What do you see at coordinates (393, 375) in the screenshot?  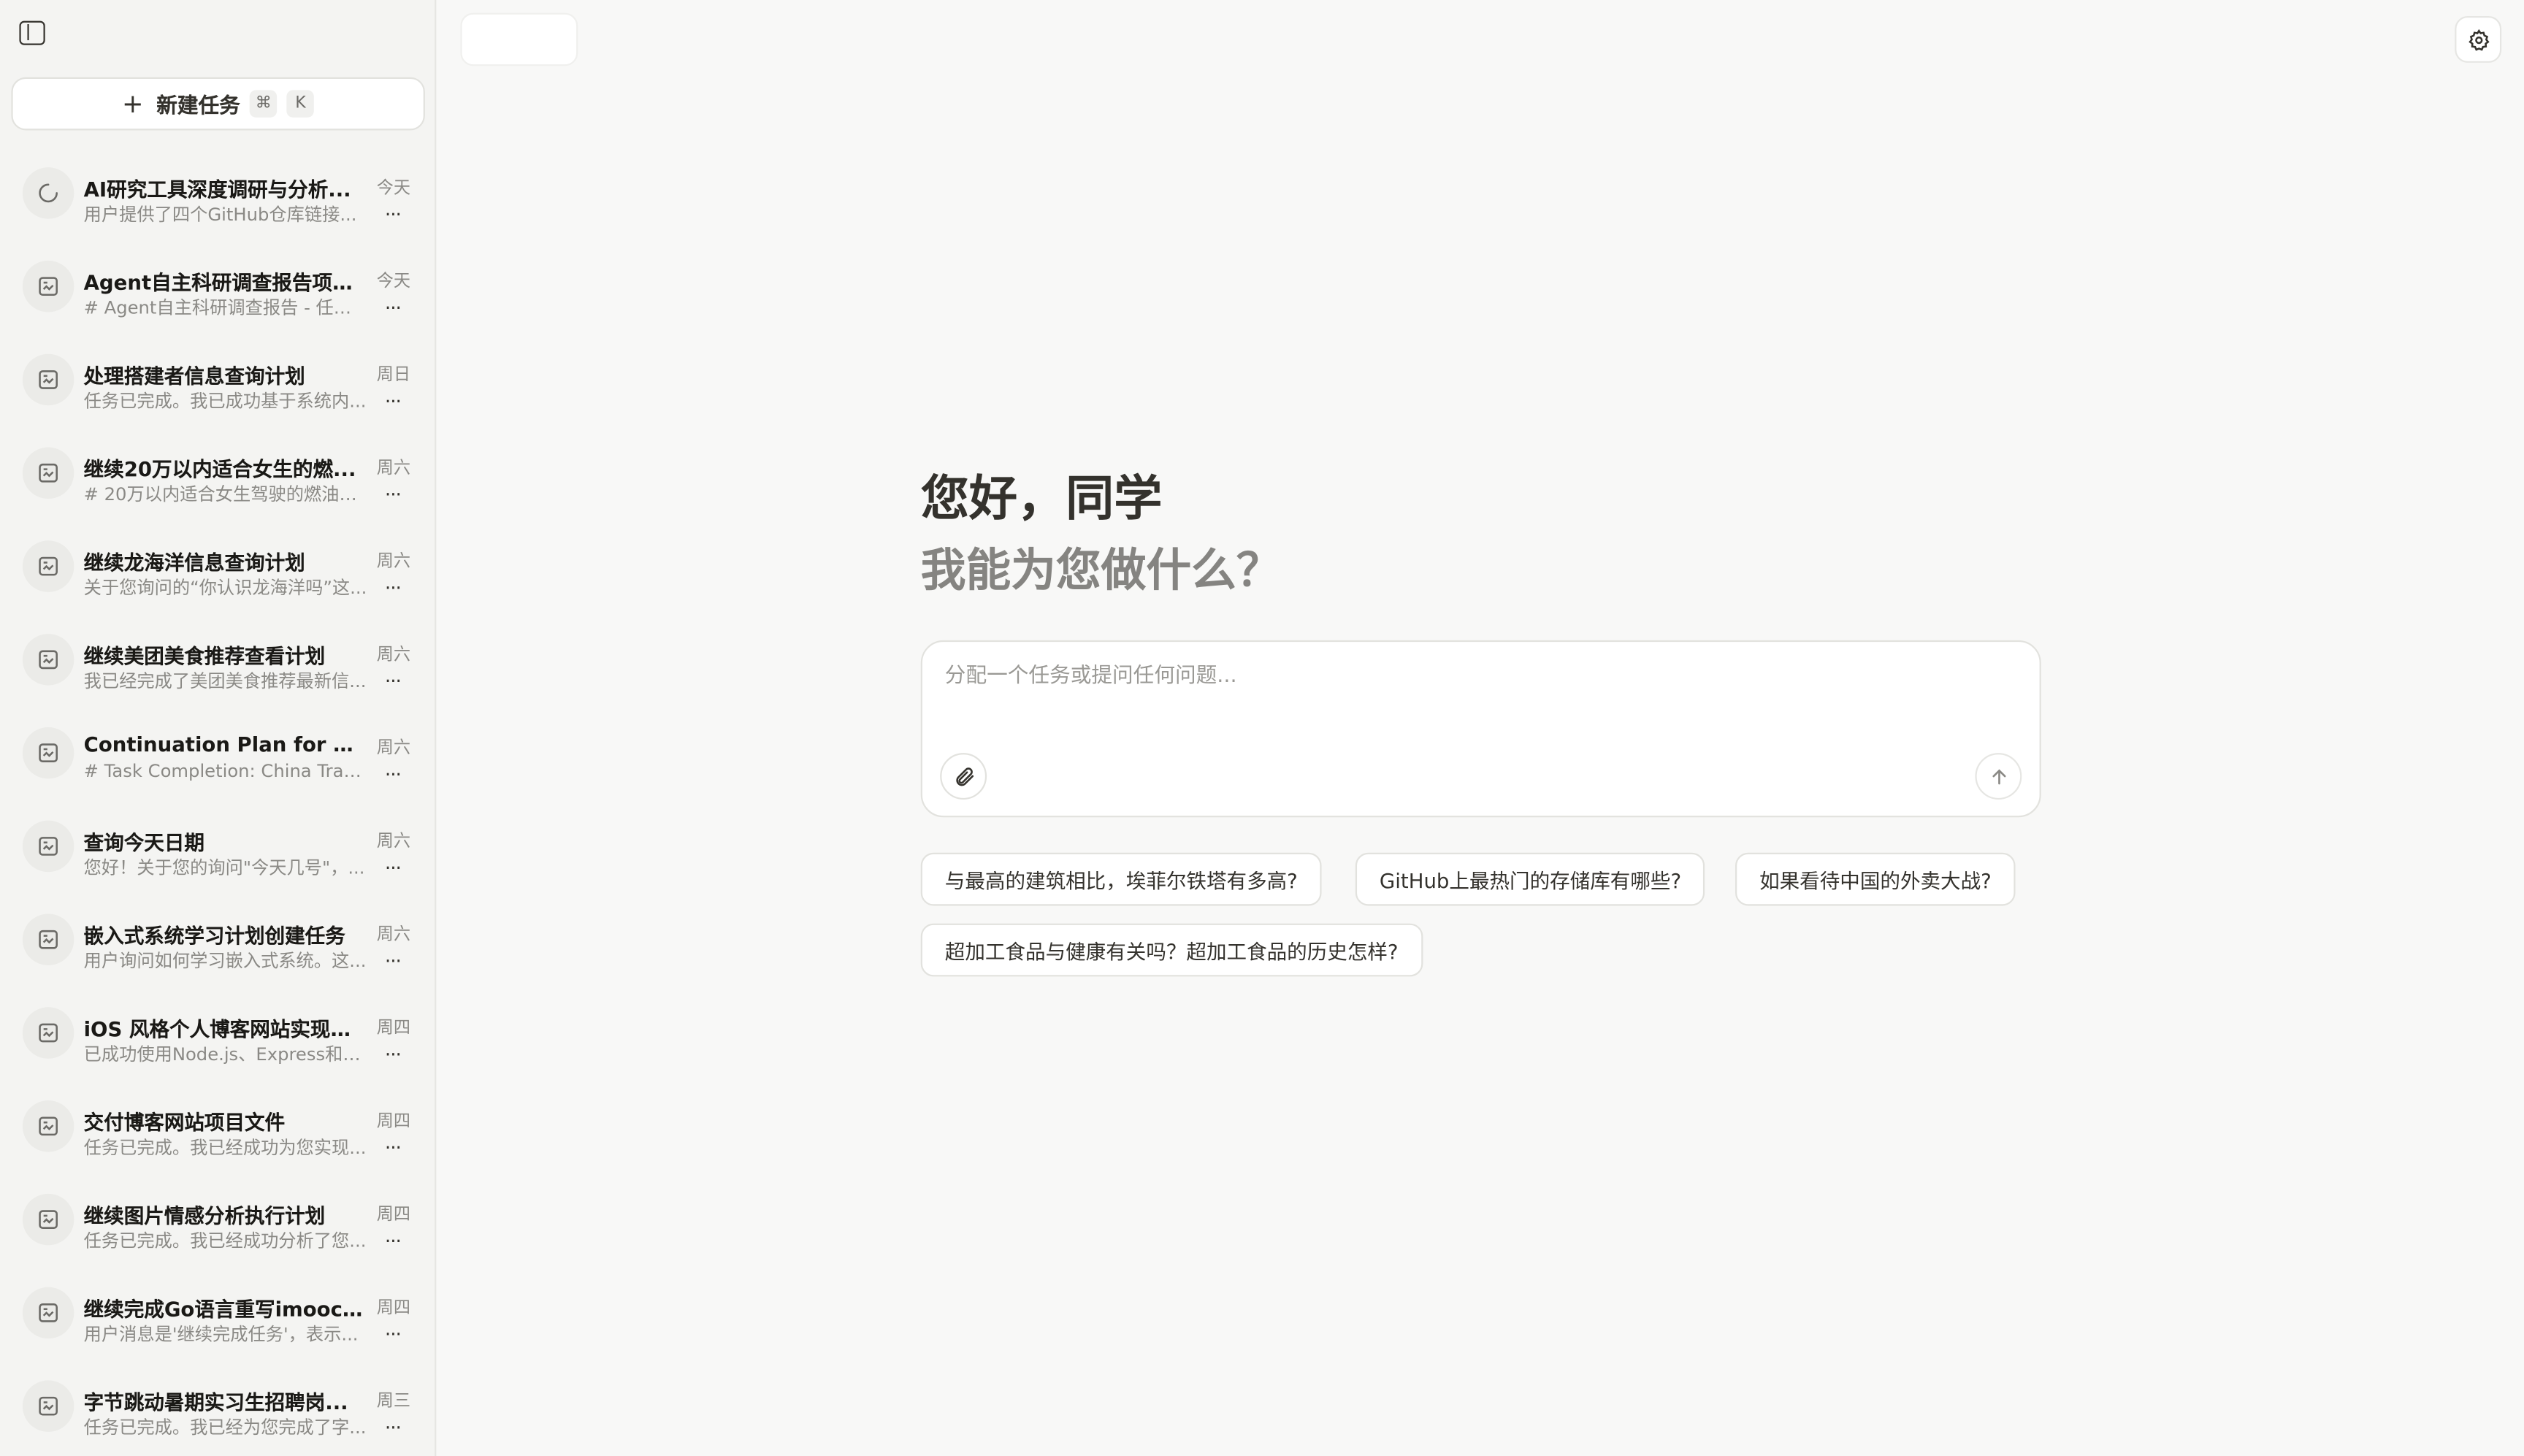 I see `task-date: 周日` at bounding box center [393, 375].